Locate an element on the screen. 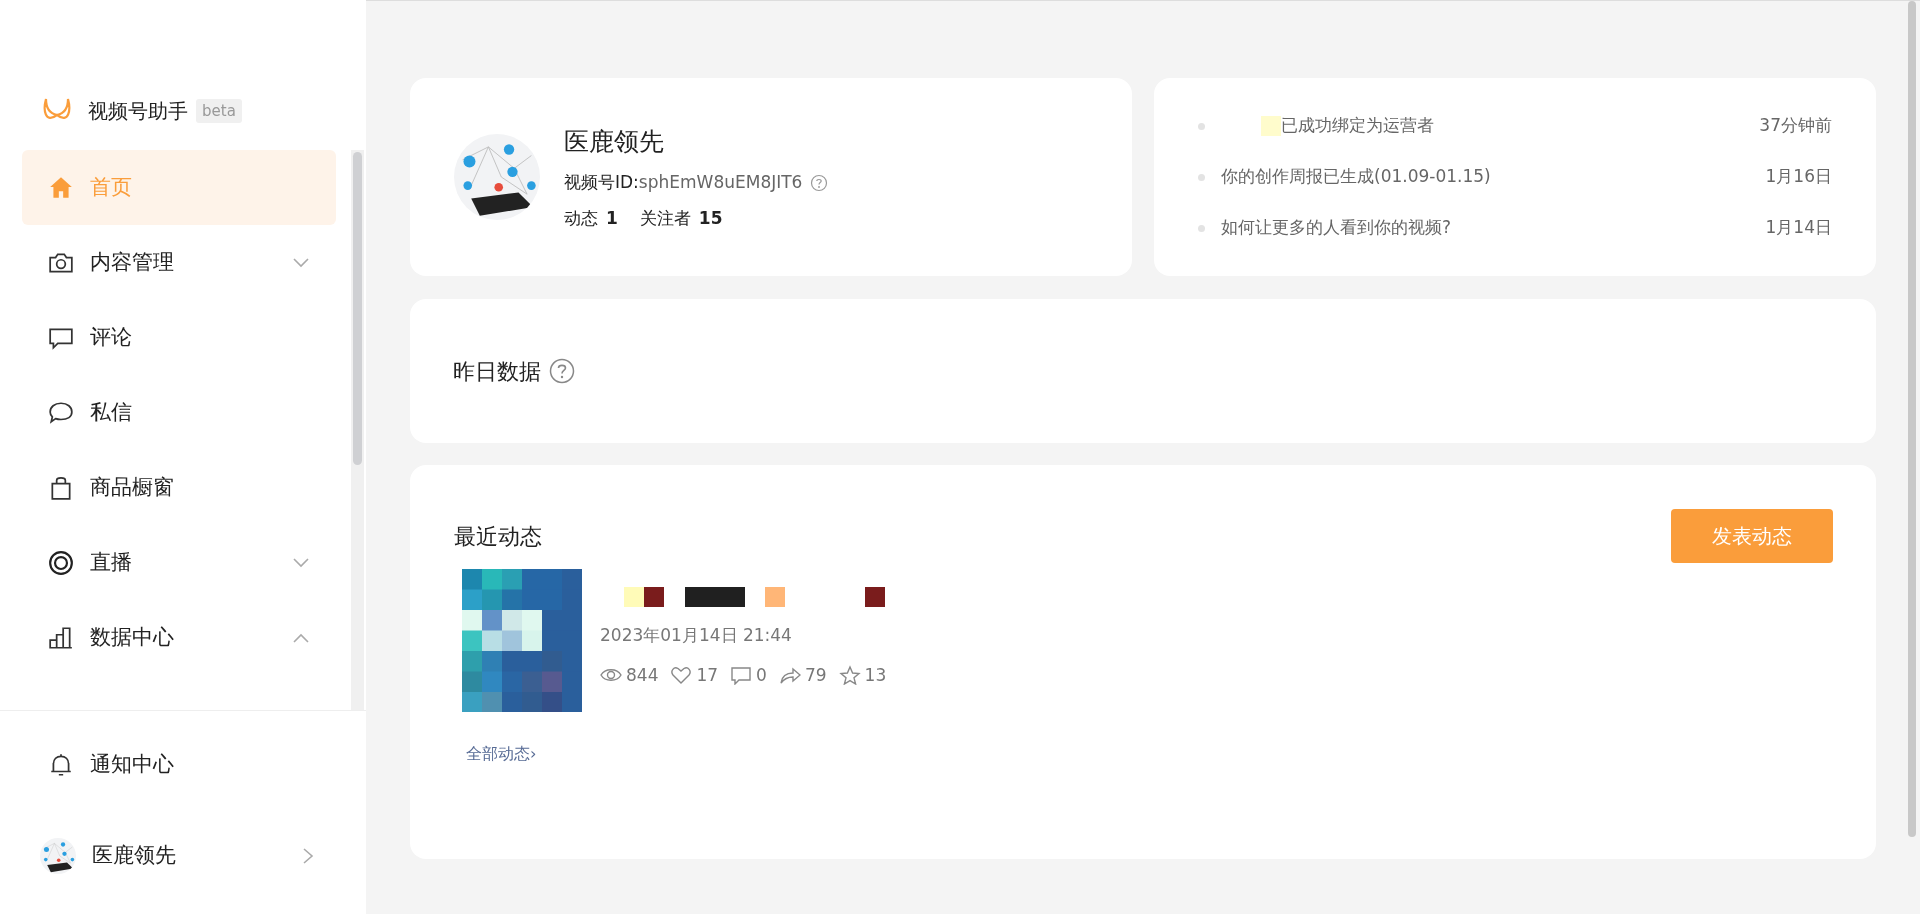 The height and width of the screenshot is (914, 1920). notification-time: 1月16日 is located at coordinates (1798, 177).